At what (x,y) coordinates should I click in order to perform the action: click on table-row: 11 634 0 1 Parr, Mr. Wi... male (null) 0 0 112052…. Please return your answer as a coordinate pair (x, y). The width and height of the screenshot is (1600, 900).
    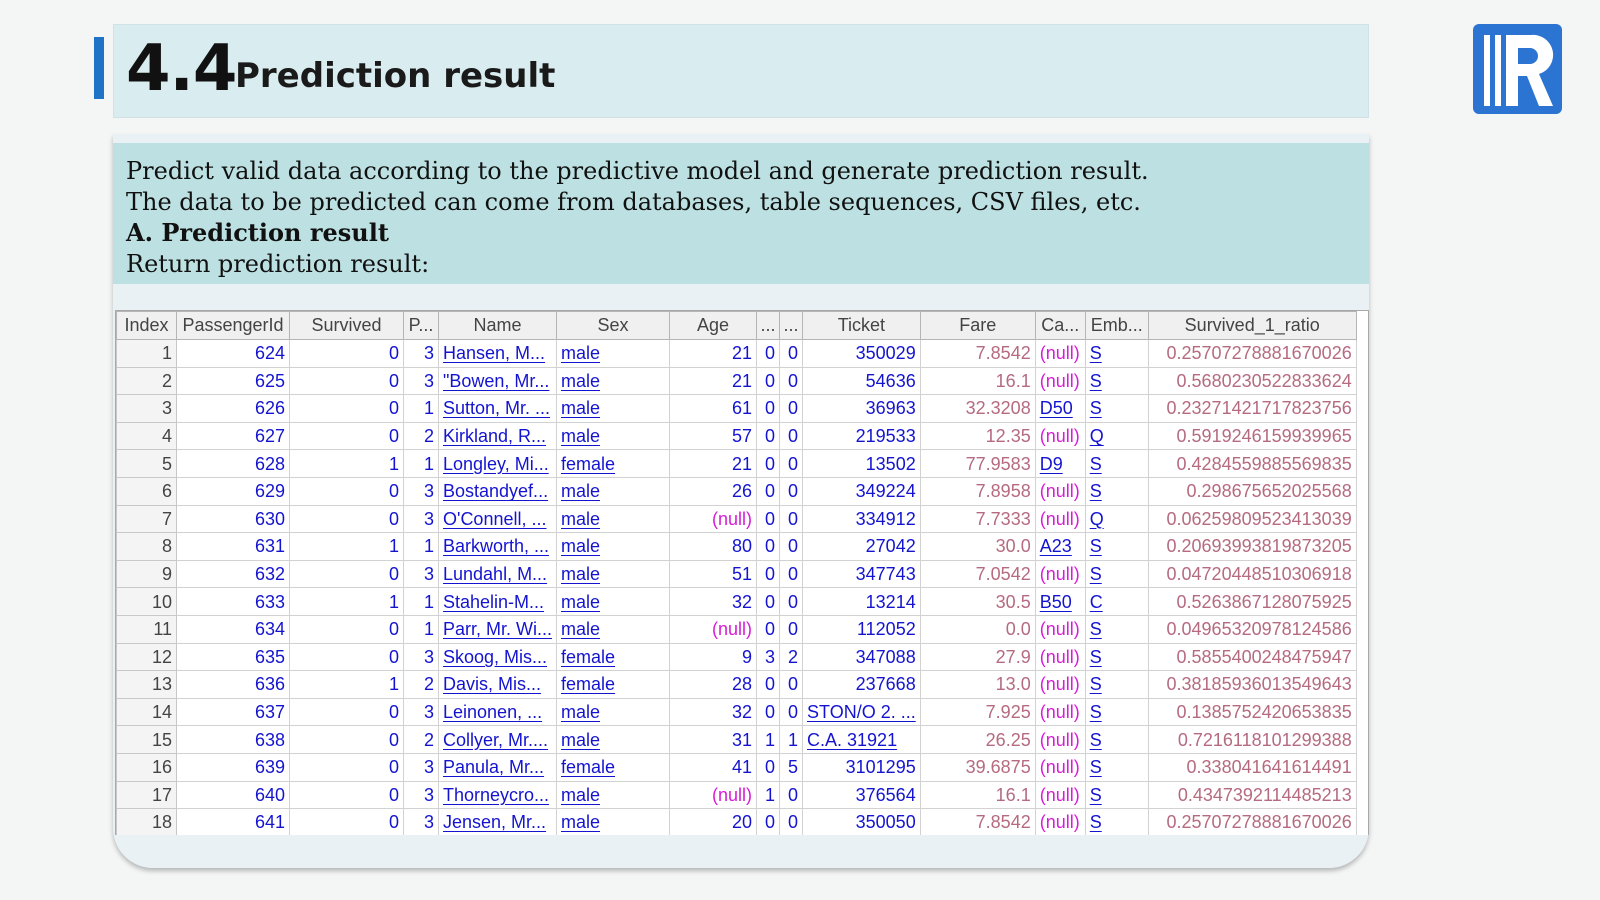
    Looking at the image, I should click on (736, 629).